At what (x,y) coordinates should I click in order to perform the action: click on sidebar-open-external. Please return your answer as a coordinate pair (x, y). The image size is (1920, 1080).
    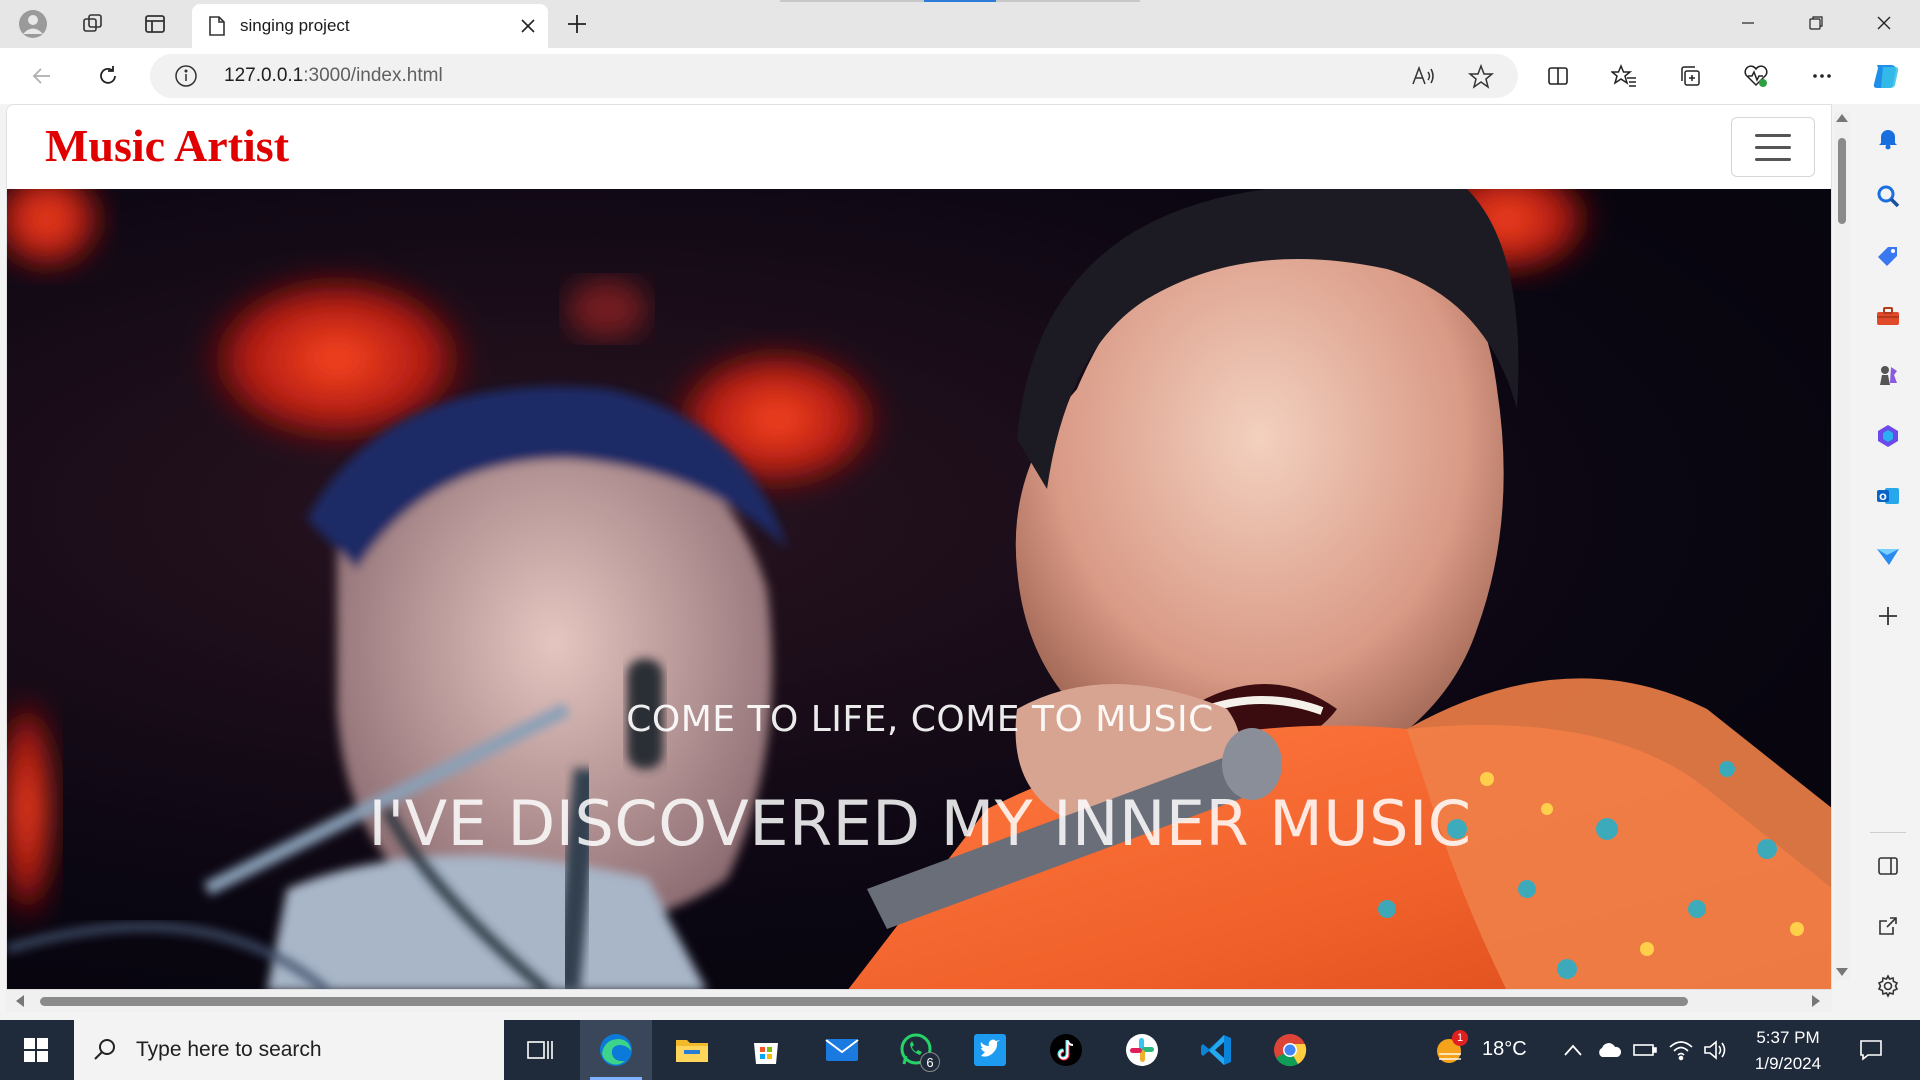
    Looking at the image, I should click on (1888, 926).